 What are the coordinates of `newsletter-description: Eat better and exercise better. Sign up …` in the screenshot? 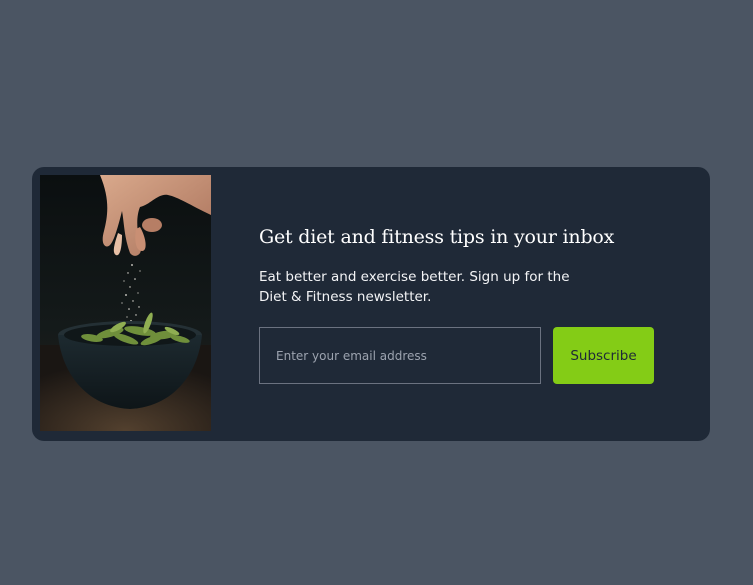 It's located at (414, 287).